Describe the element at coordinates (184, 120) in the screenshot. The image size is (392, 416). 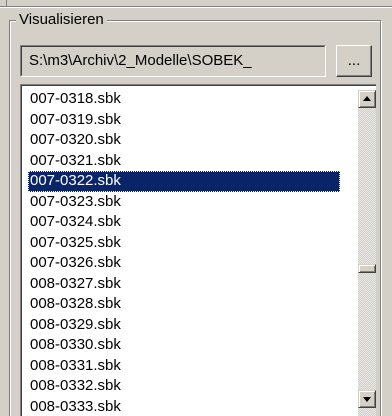
I see `list-item: 007-0319.sbk` at that location.